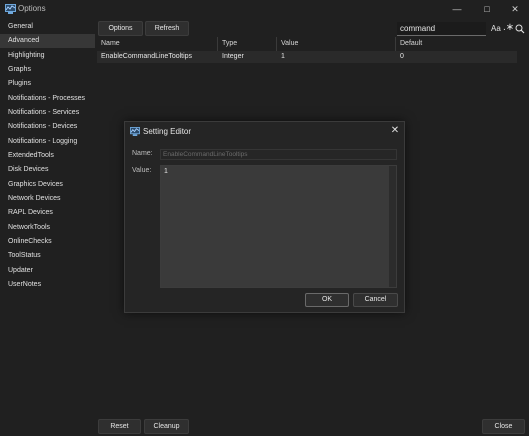  I want to click on sidebar-item-updater: Updater, so click(47, 271).